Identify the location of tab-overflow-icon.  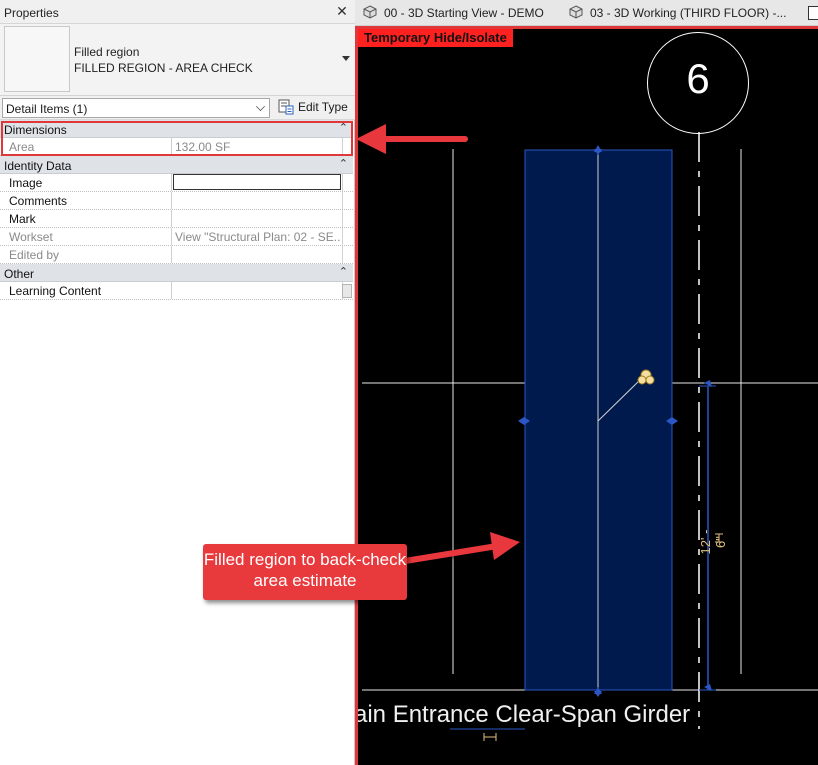
(813, 13).